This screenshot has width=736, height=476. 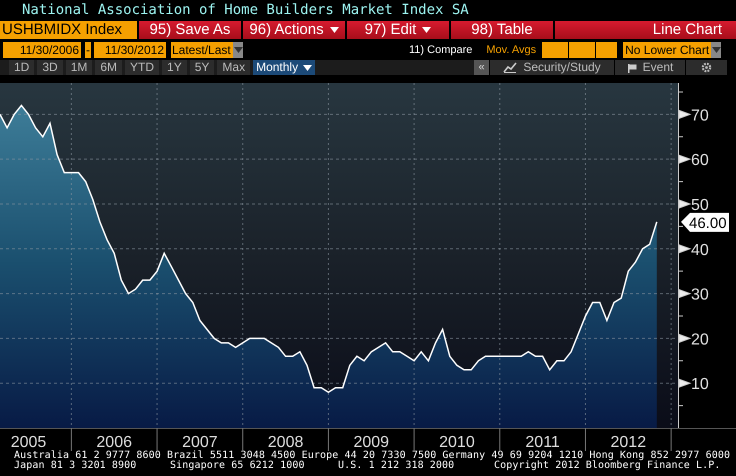 I want to click on axis-label: 60, so click(x=700, y=161).